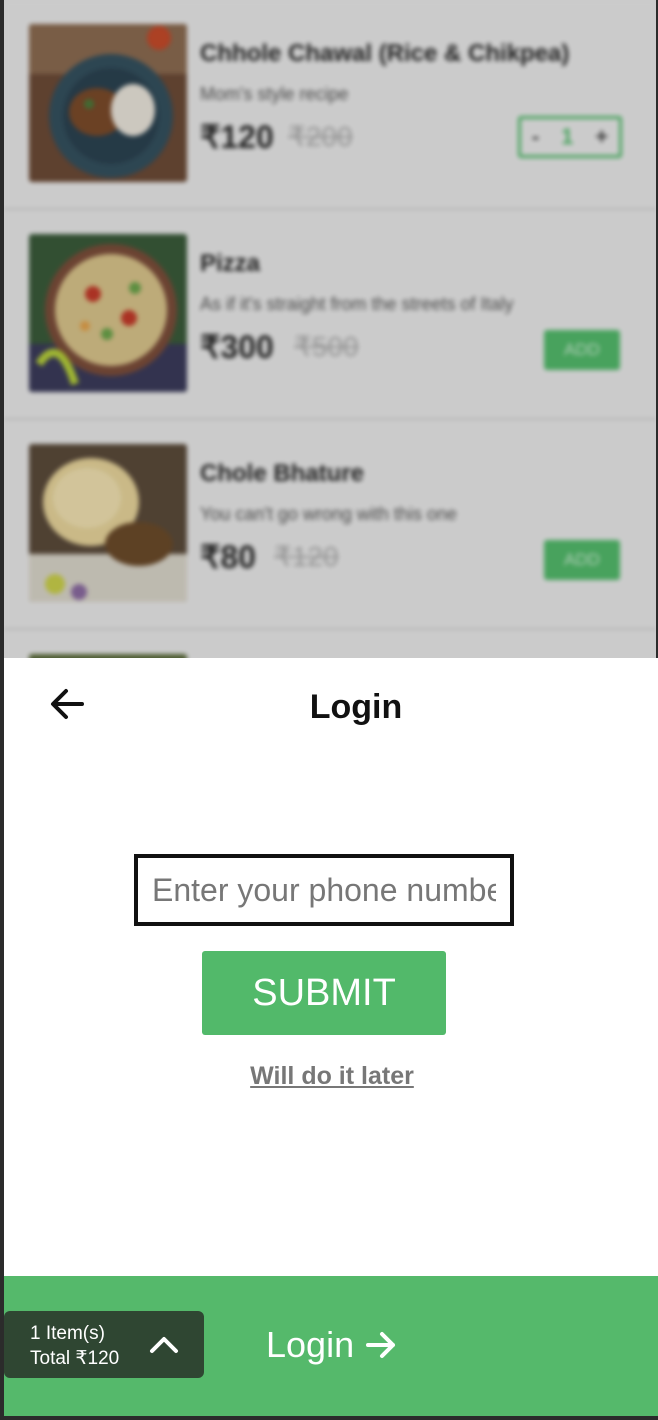  I want to click on bottom-bar: 1 Item(s) Total ₹120 Login, so click(331, 1346).